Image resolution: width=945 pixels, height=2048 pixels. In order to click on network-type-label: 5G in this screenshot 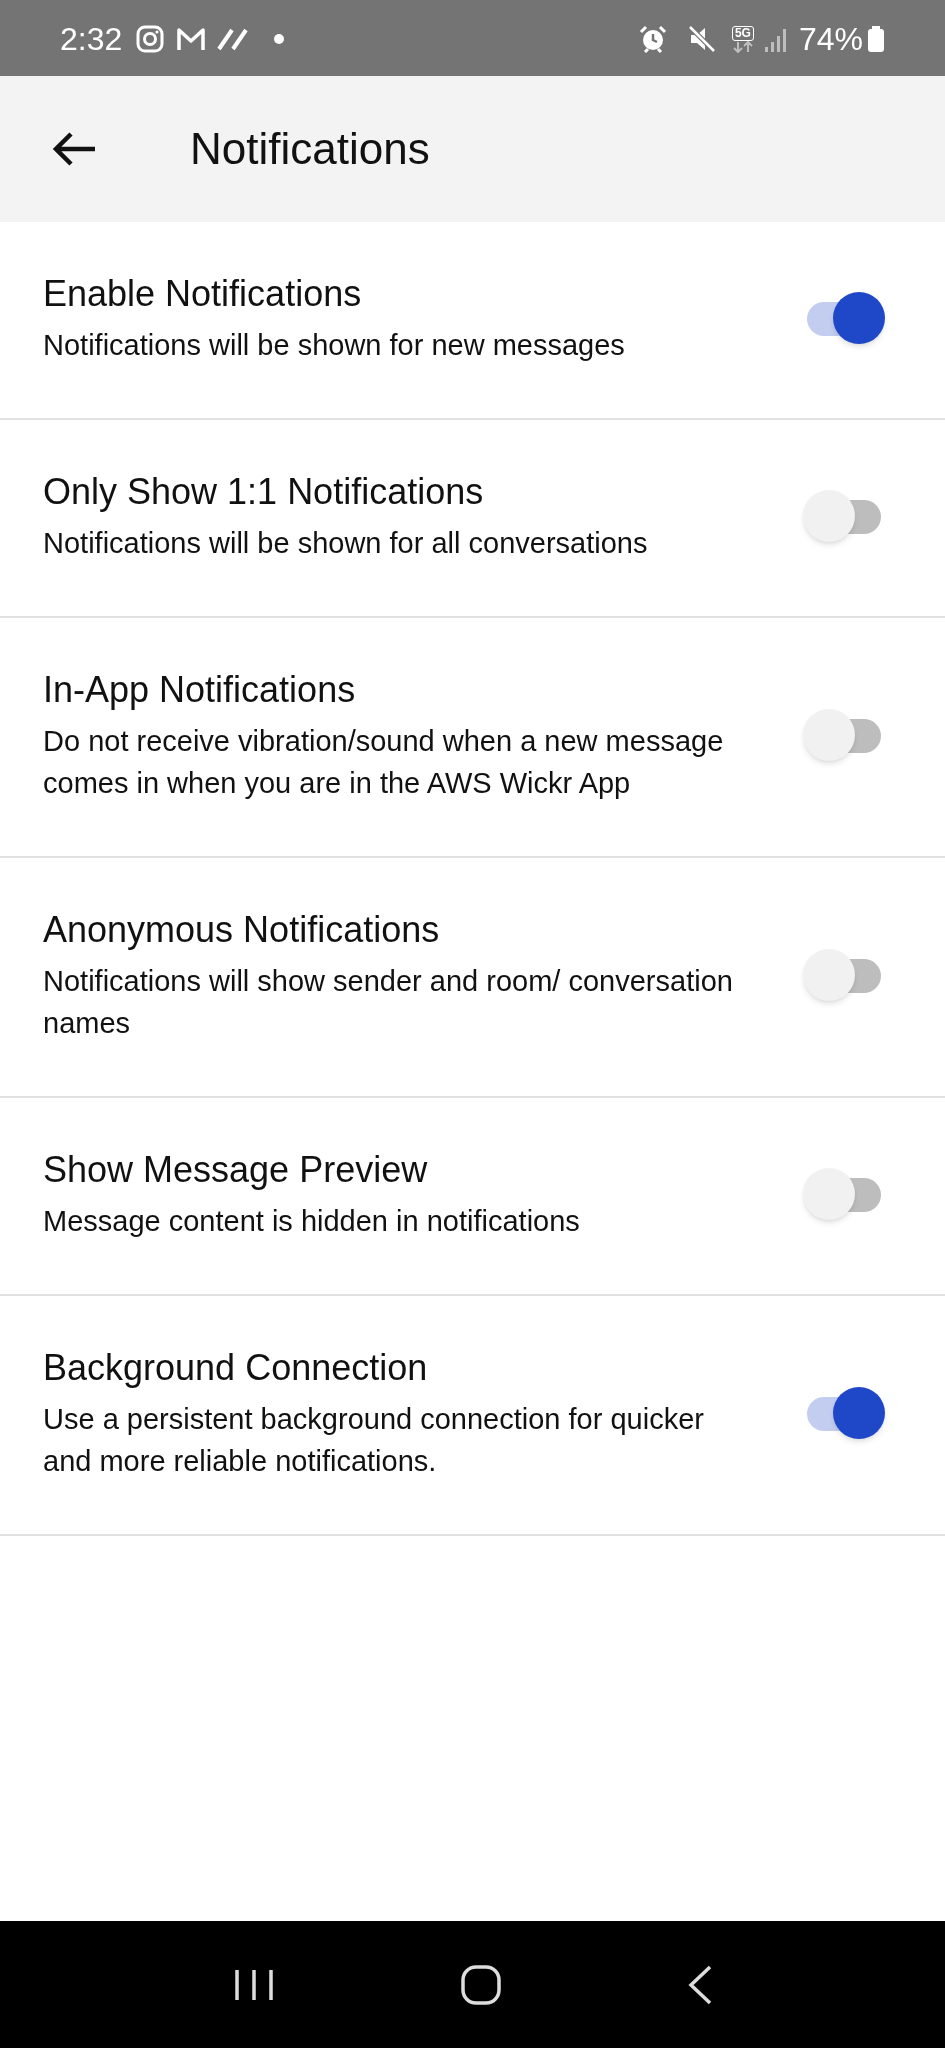, I will do `click(742, 33)`.